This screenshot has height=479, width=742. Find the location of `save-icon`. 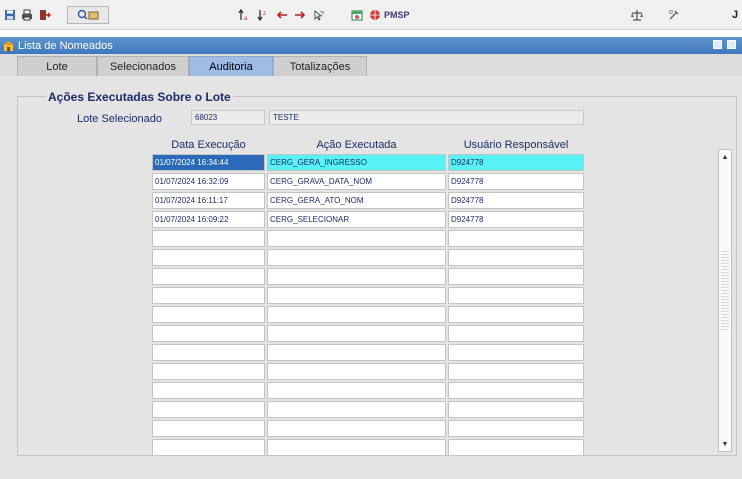

save-icon is located at coordinates (10, 15).